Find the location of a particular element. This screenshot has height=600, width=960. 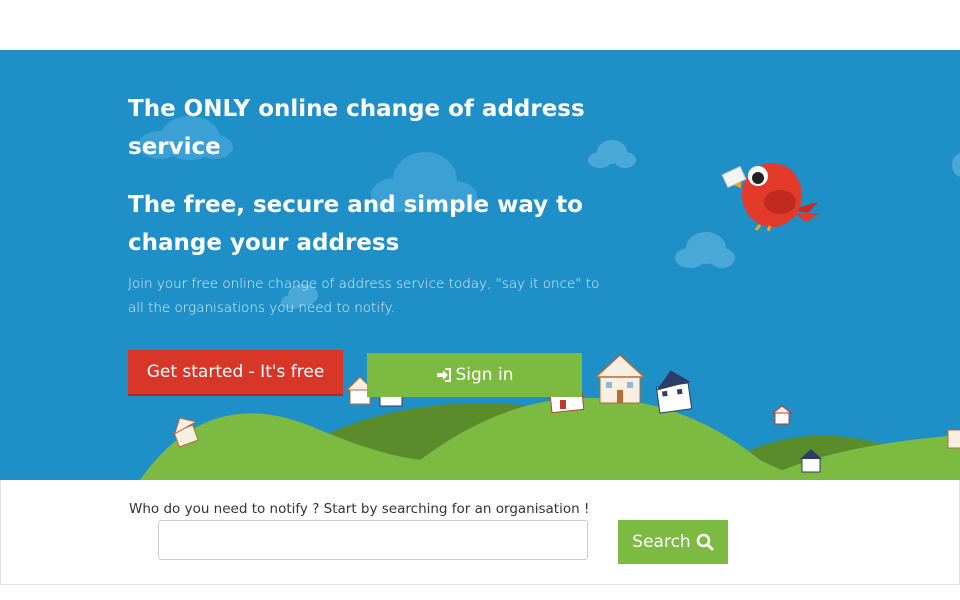

sign-in-label: Sign in is located at coordinates (484, 375).